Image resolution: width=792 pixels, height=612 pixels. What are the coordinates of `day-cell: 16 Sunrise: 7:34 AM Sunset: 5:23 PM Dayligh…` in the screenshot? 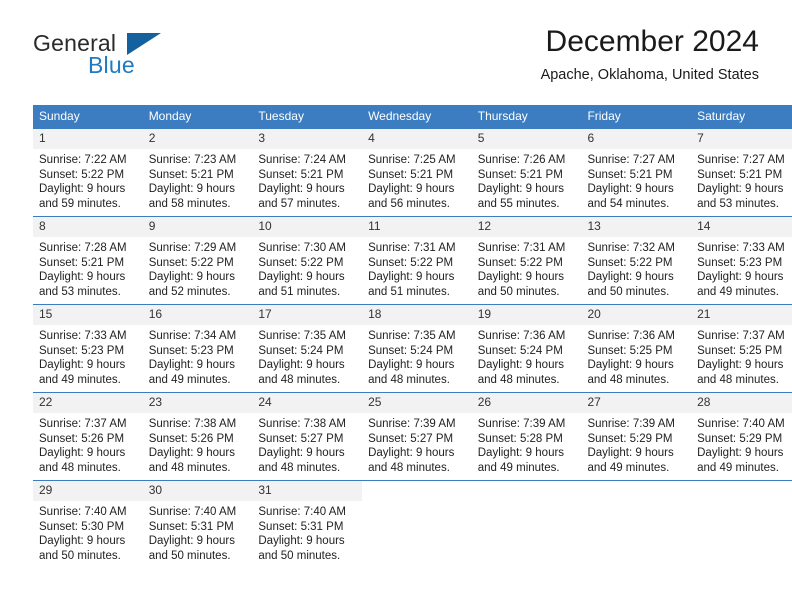 It's located at (197, 348).